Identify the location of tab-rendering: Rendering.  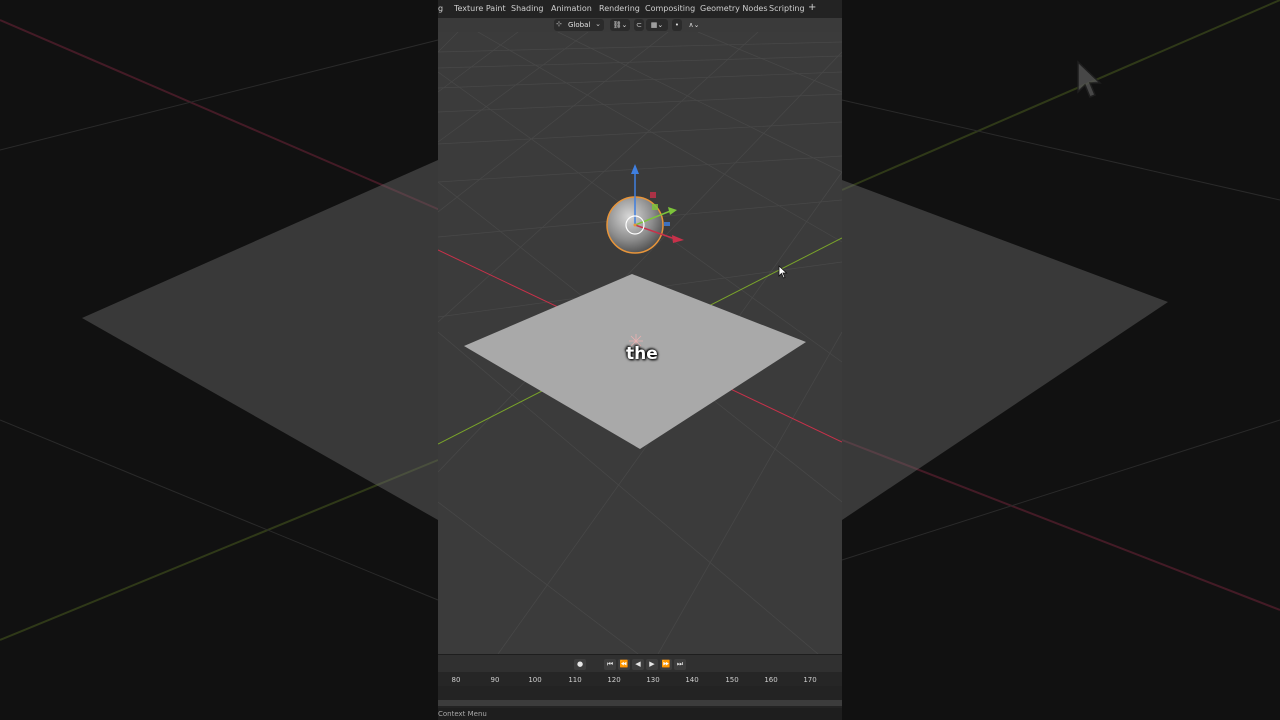
(619, 8).